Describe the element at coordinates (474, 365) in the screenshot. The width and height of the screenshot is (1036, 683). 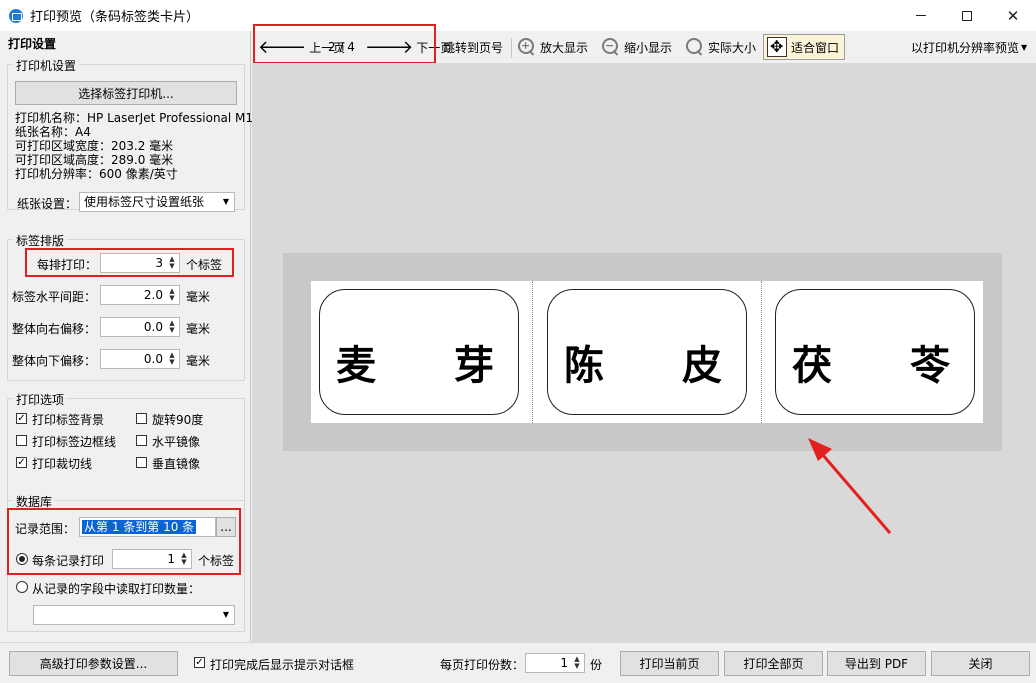
I see `label-text: 芽` at that location.